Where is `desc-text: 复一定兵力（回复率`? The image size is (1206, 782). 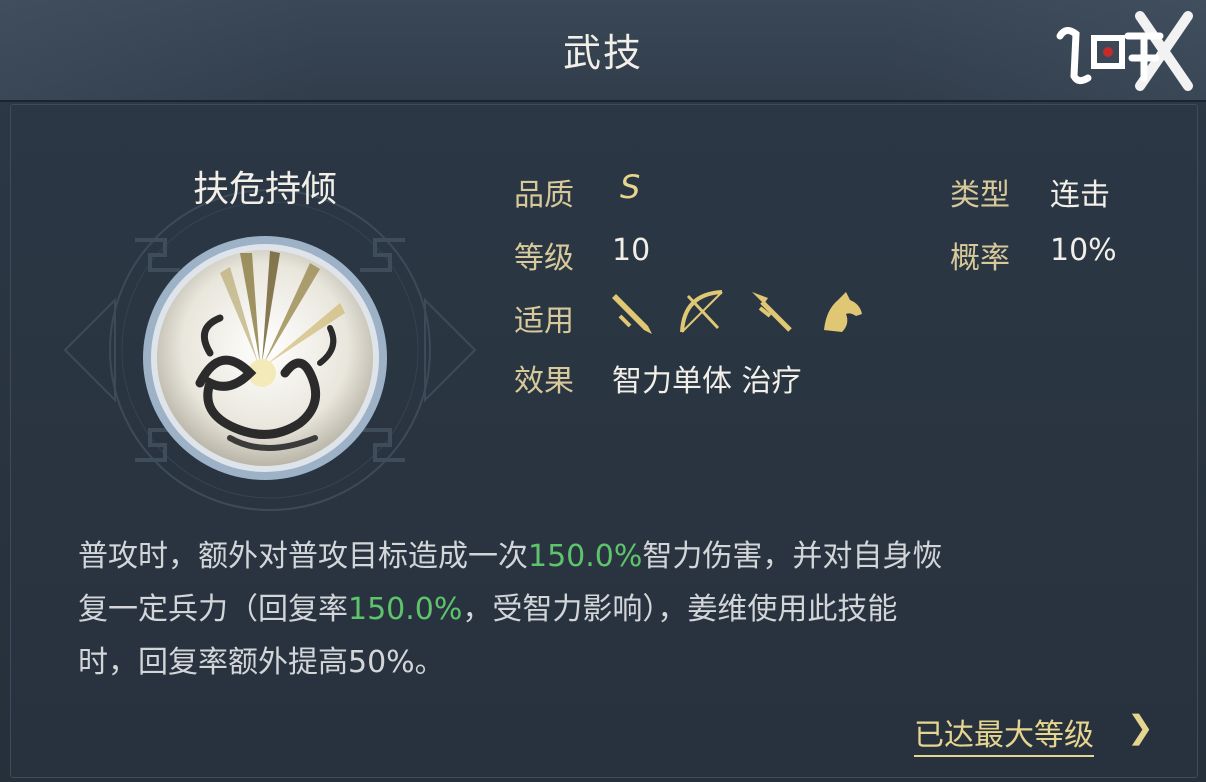
desc-text: 复一定兵力（回复率 is located at coordinates (213, 609).